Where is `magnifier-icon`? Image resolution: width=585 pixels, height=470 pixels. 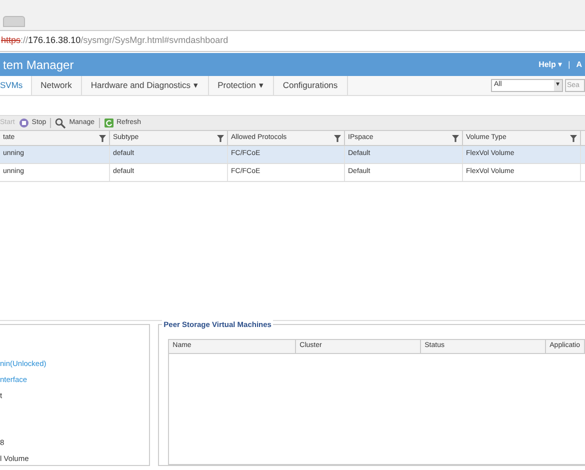
magnifier-icon is located at coordinates (60, 123).